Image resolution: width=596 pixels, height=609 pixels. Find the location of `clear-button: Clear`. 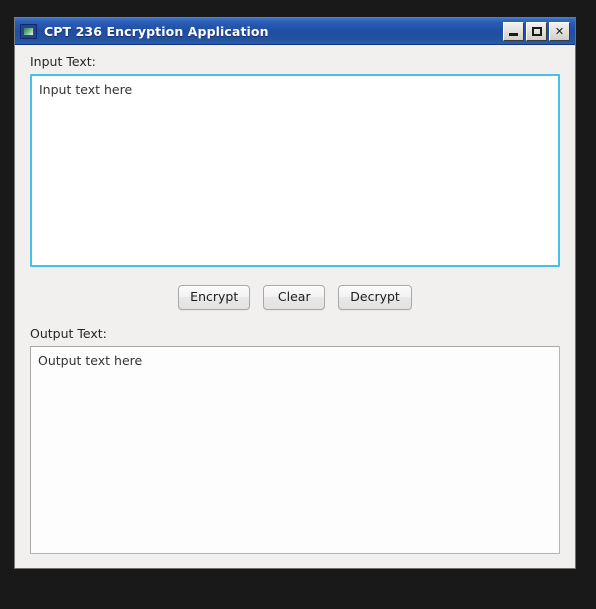

clear-button: Clear is located at coordinates (294, 297).